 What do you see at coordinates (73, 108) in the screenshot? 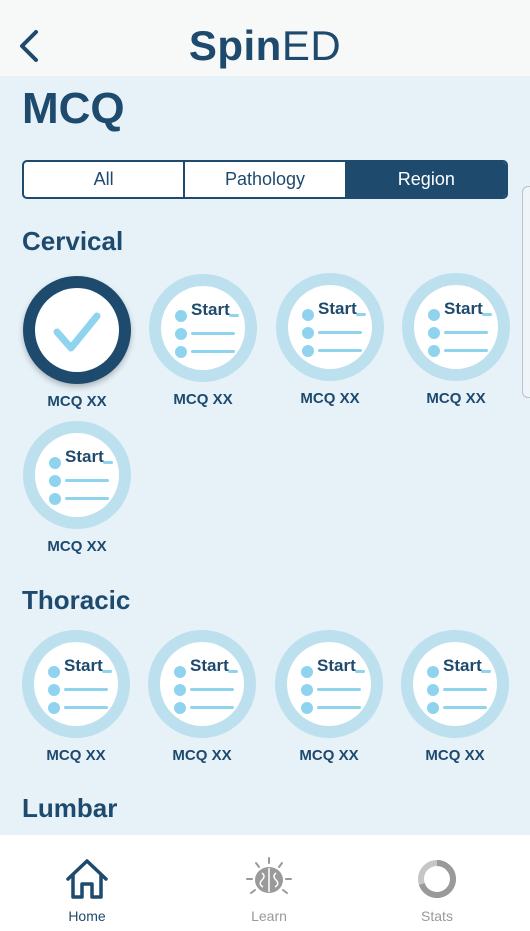
I see `page-title: MCQ` at bounding box center [73, 108].